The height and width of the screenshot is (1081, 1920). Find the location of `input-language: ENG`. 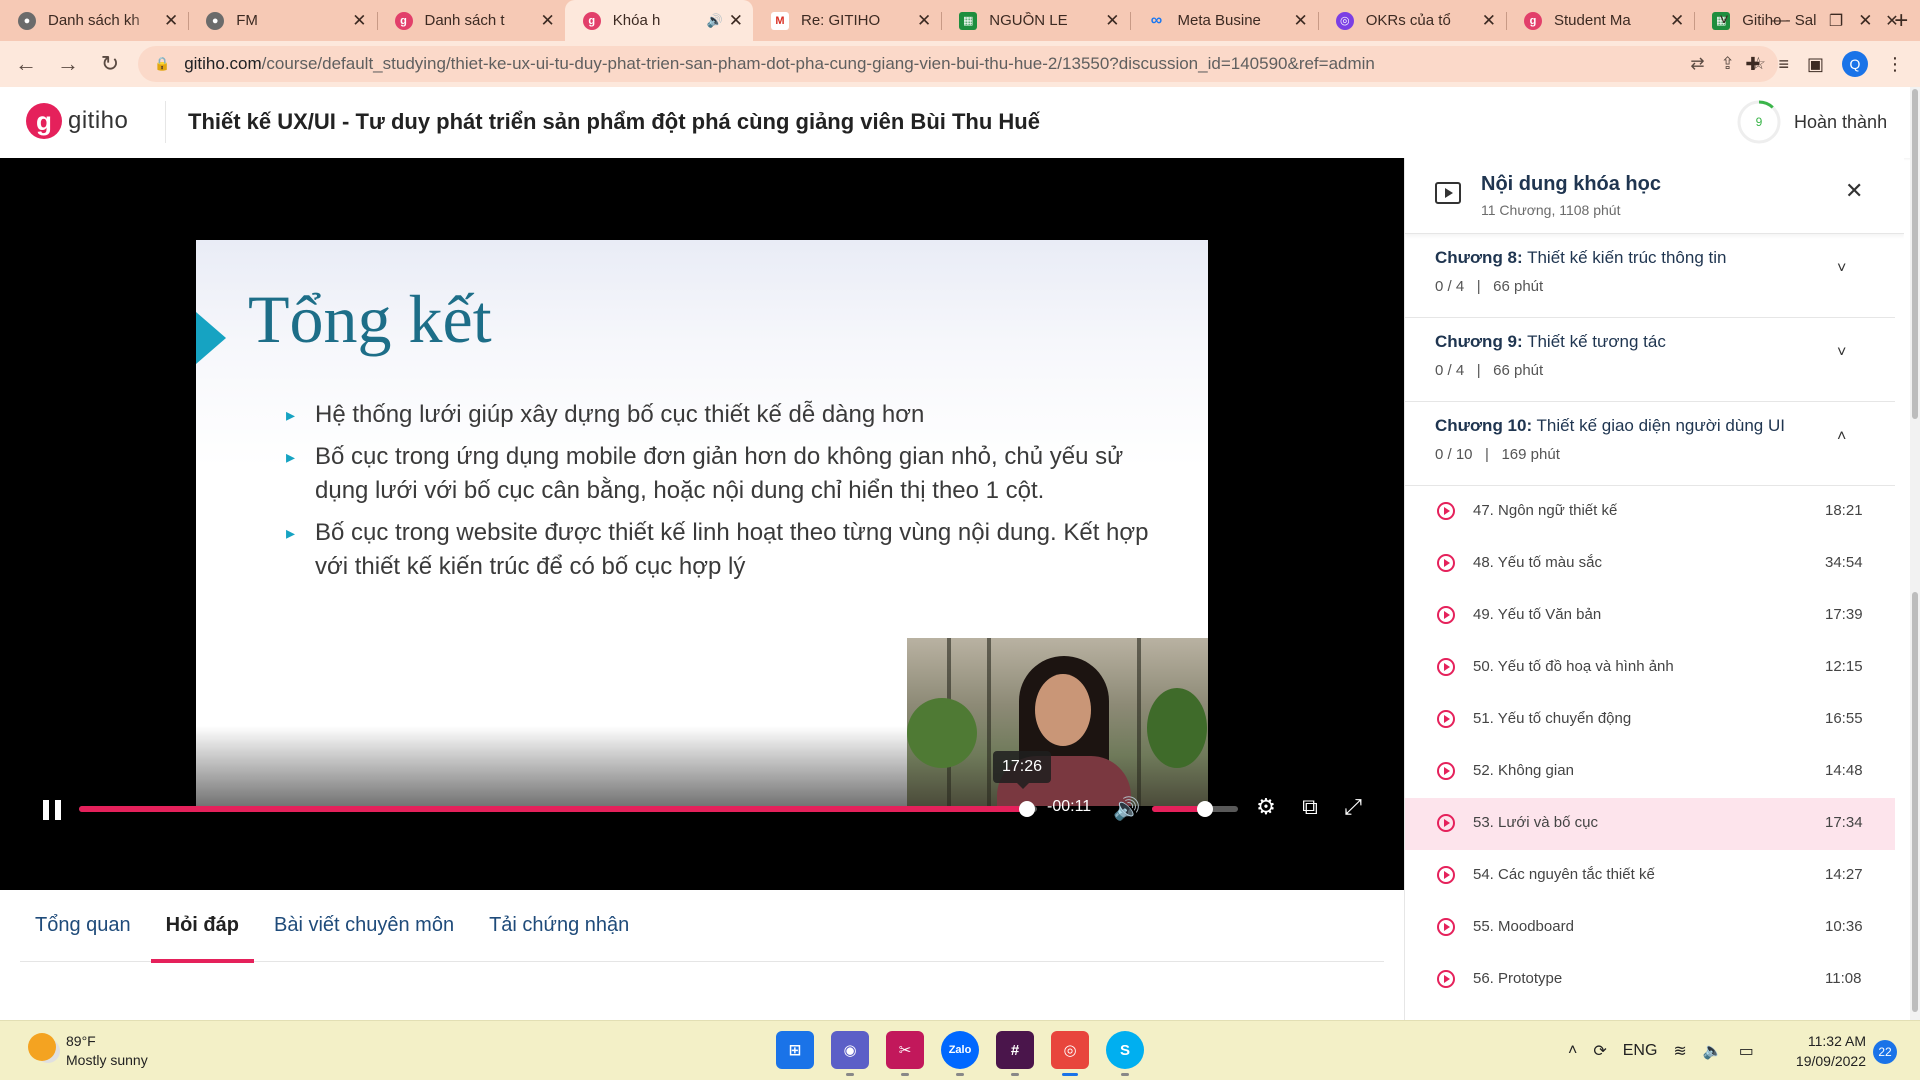

input-language: ENG is located at coordinates (1640, 1051).